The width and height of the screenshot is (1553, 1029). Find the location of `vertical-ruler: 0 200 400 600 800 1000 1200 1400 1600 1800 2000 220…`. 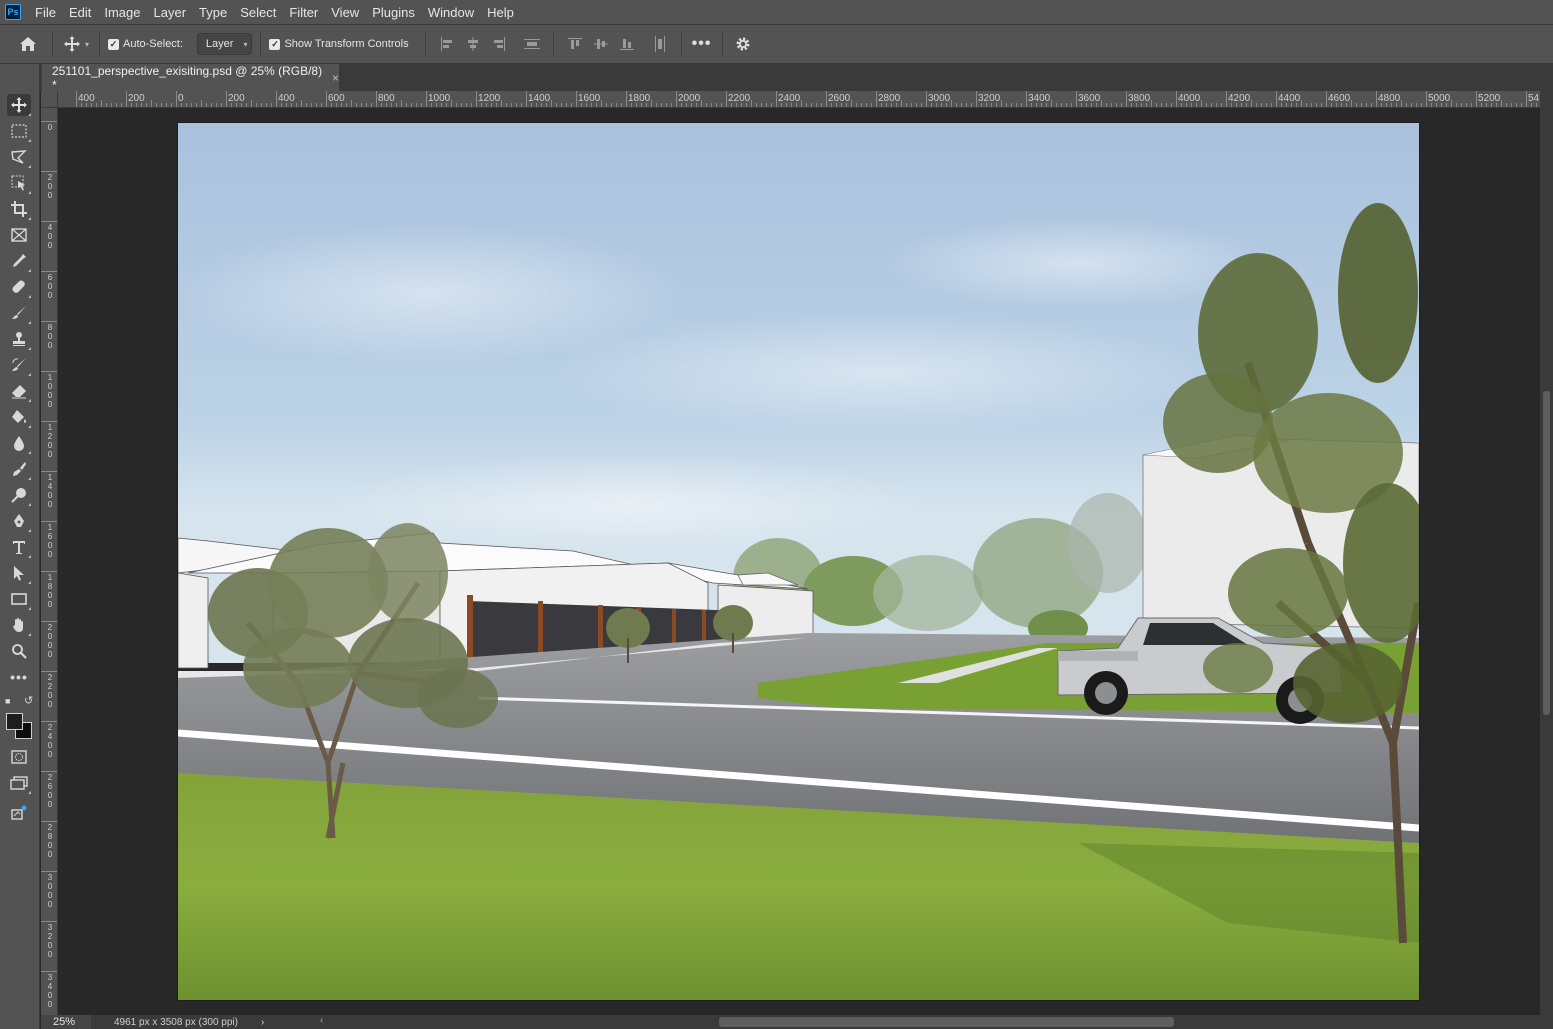

vertical-ruler: 0 200 400 600 800 1000 1200 1400 1600 1800 2000 220… is located at coordinates (49, 561).